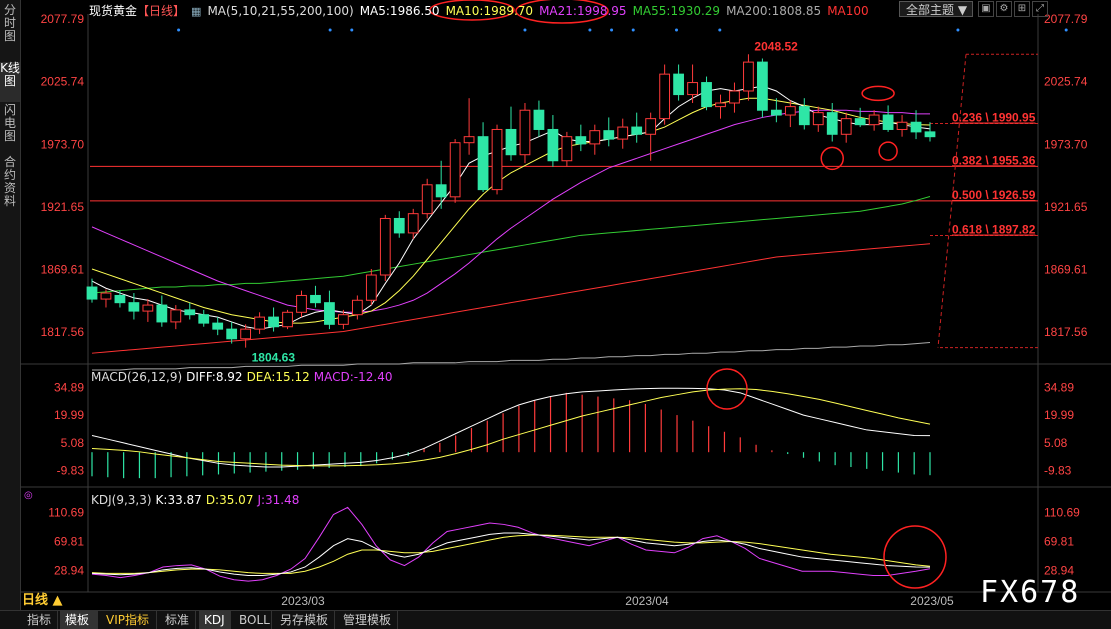 This screenshot has height=629, width=1111. What do you see at coordinates (936, 9) in the screenshot?
I see `theme-select: 全部主题 ▼` at bounding box center [936, 9].